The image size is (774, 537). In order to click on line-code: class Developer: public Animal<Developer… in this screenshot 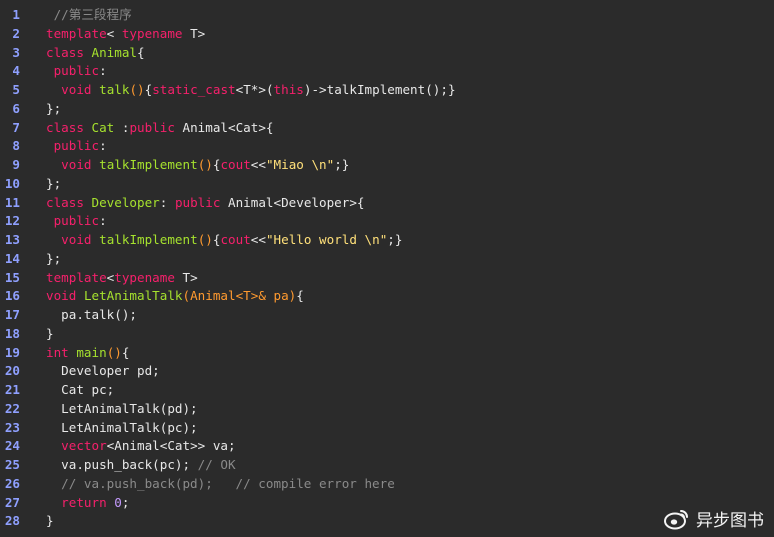, I will do `click(205, 202)`.